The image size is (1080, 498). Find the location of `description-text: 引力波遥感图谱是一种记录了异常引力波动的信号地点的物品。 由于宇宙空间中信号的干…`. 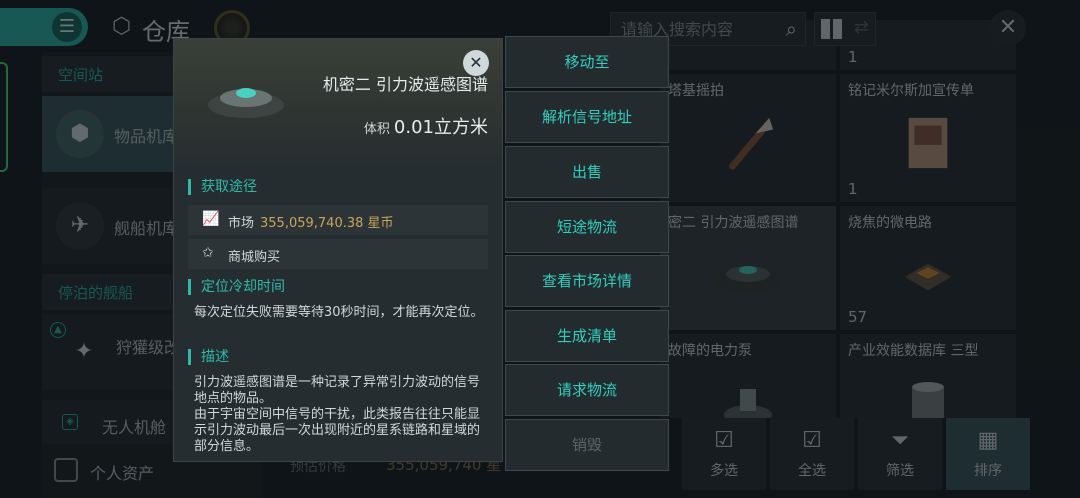

description-text: 引力波遥感图谱是一种记录了异常引力波动的信号地点的物品。 由于宇宙空间中信号的干… is located at coordinates (337, 414).